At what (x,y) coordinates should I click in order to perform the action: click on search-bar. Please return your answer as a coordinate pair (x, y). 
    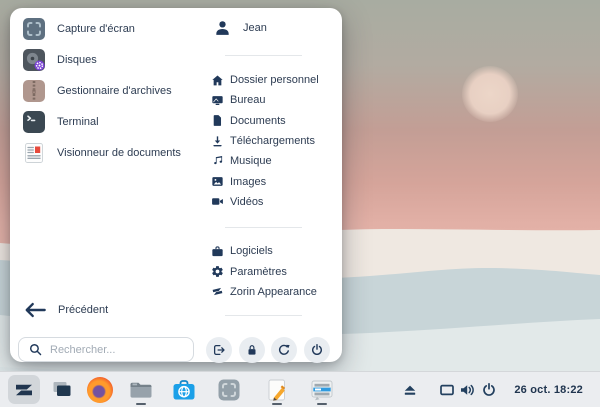
    Looking at the image, I should click on (106, 349).